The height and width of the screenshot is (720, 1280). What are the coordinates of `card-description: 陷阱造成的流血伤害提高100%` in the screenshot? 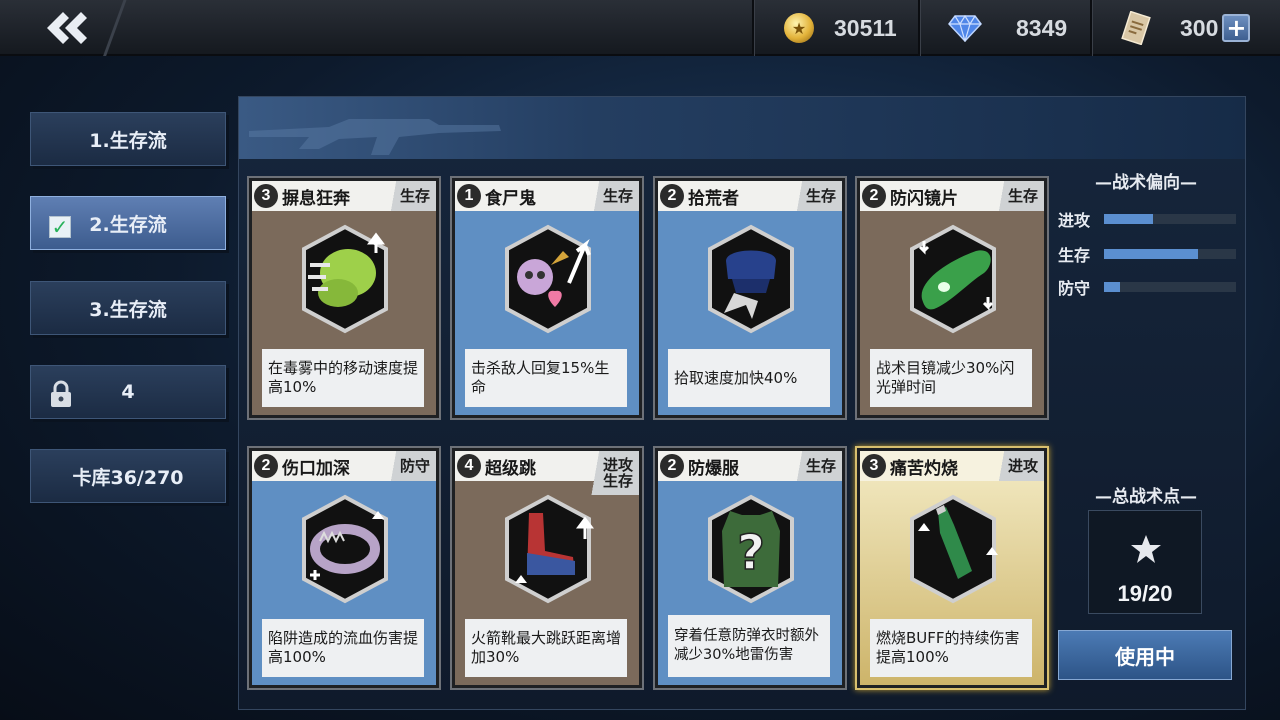 It's located at (343, 648).